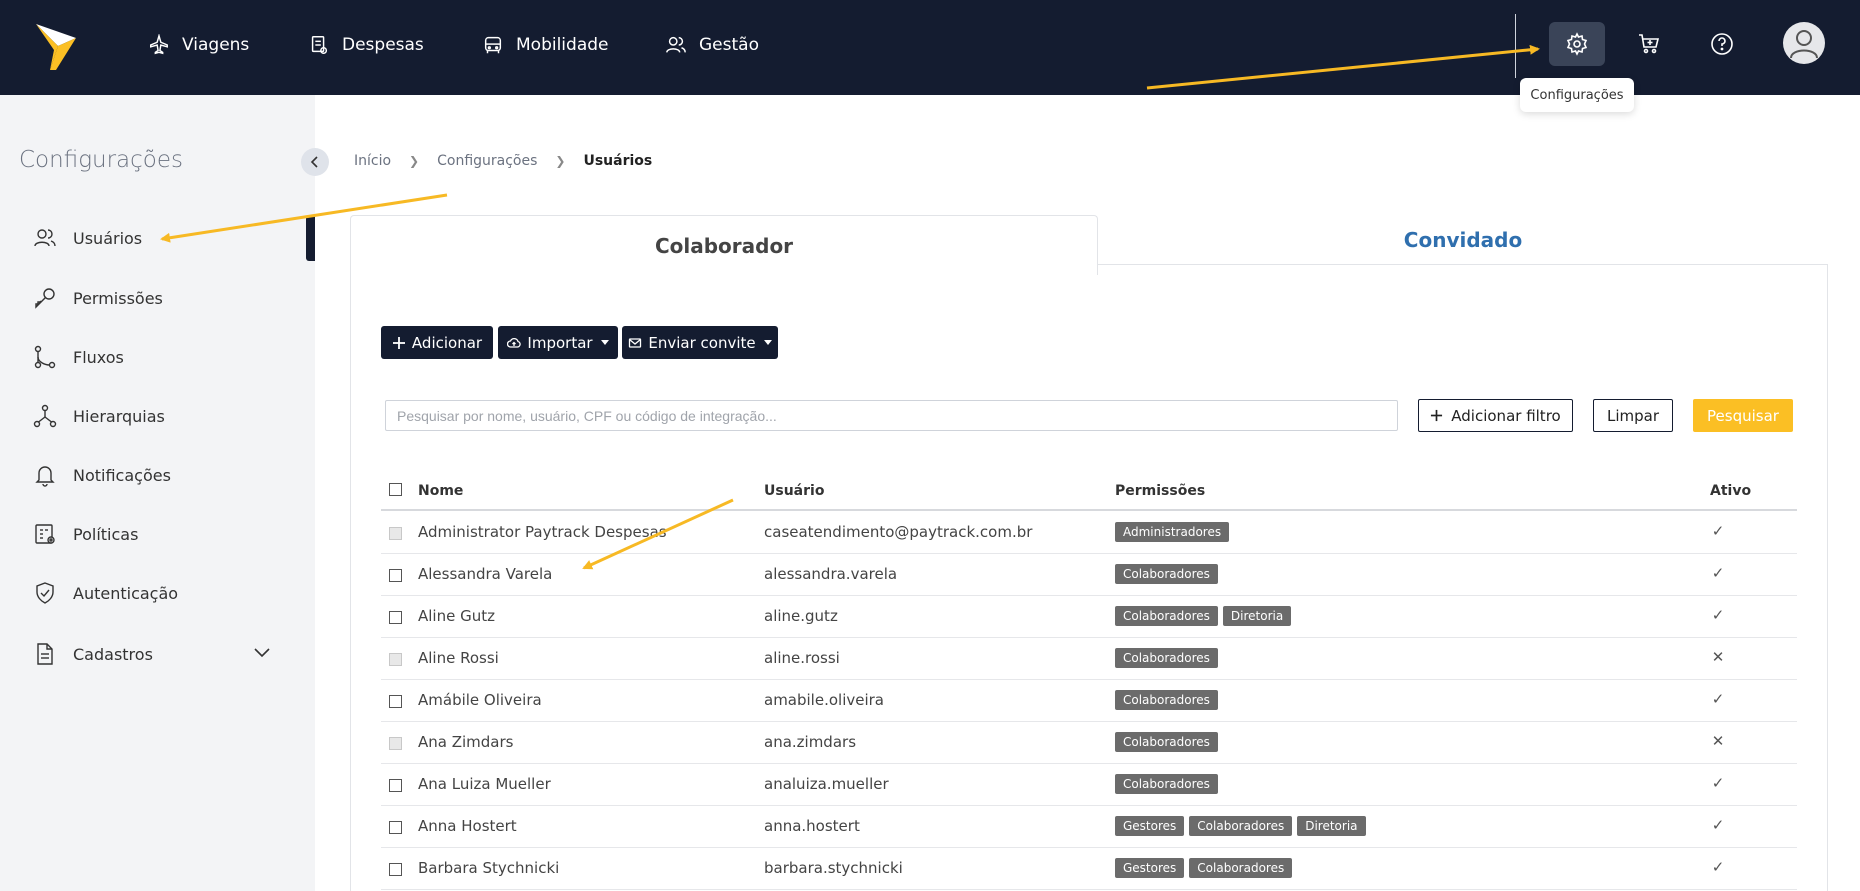 The width and height of the screenshot is (1860, 891). I want to click on collapse-sidebar-button, so click(315, 162).